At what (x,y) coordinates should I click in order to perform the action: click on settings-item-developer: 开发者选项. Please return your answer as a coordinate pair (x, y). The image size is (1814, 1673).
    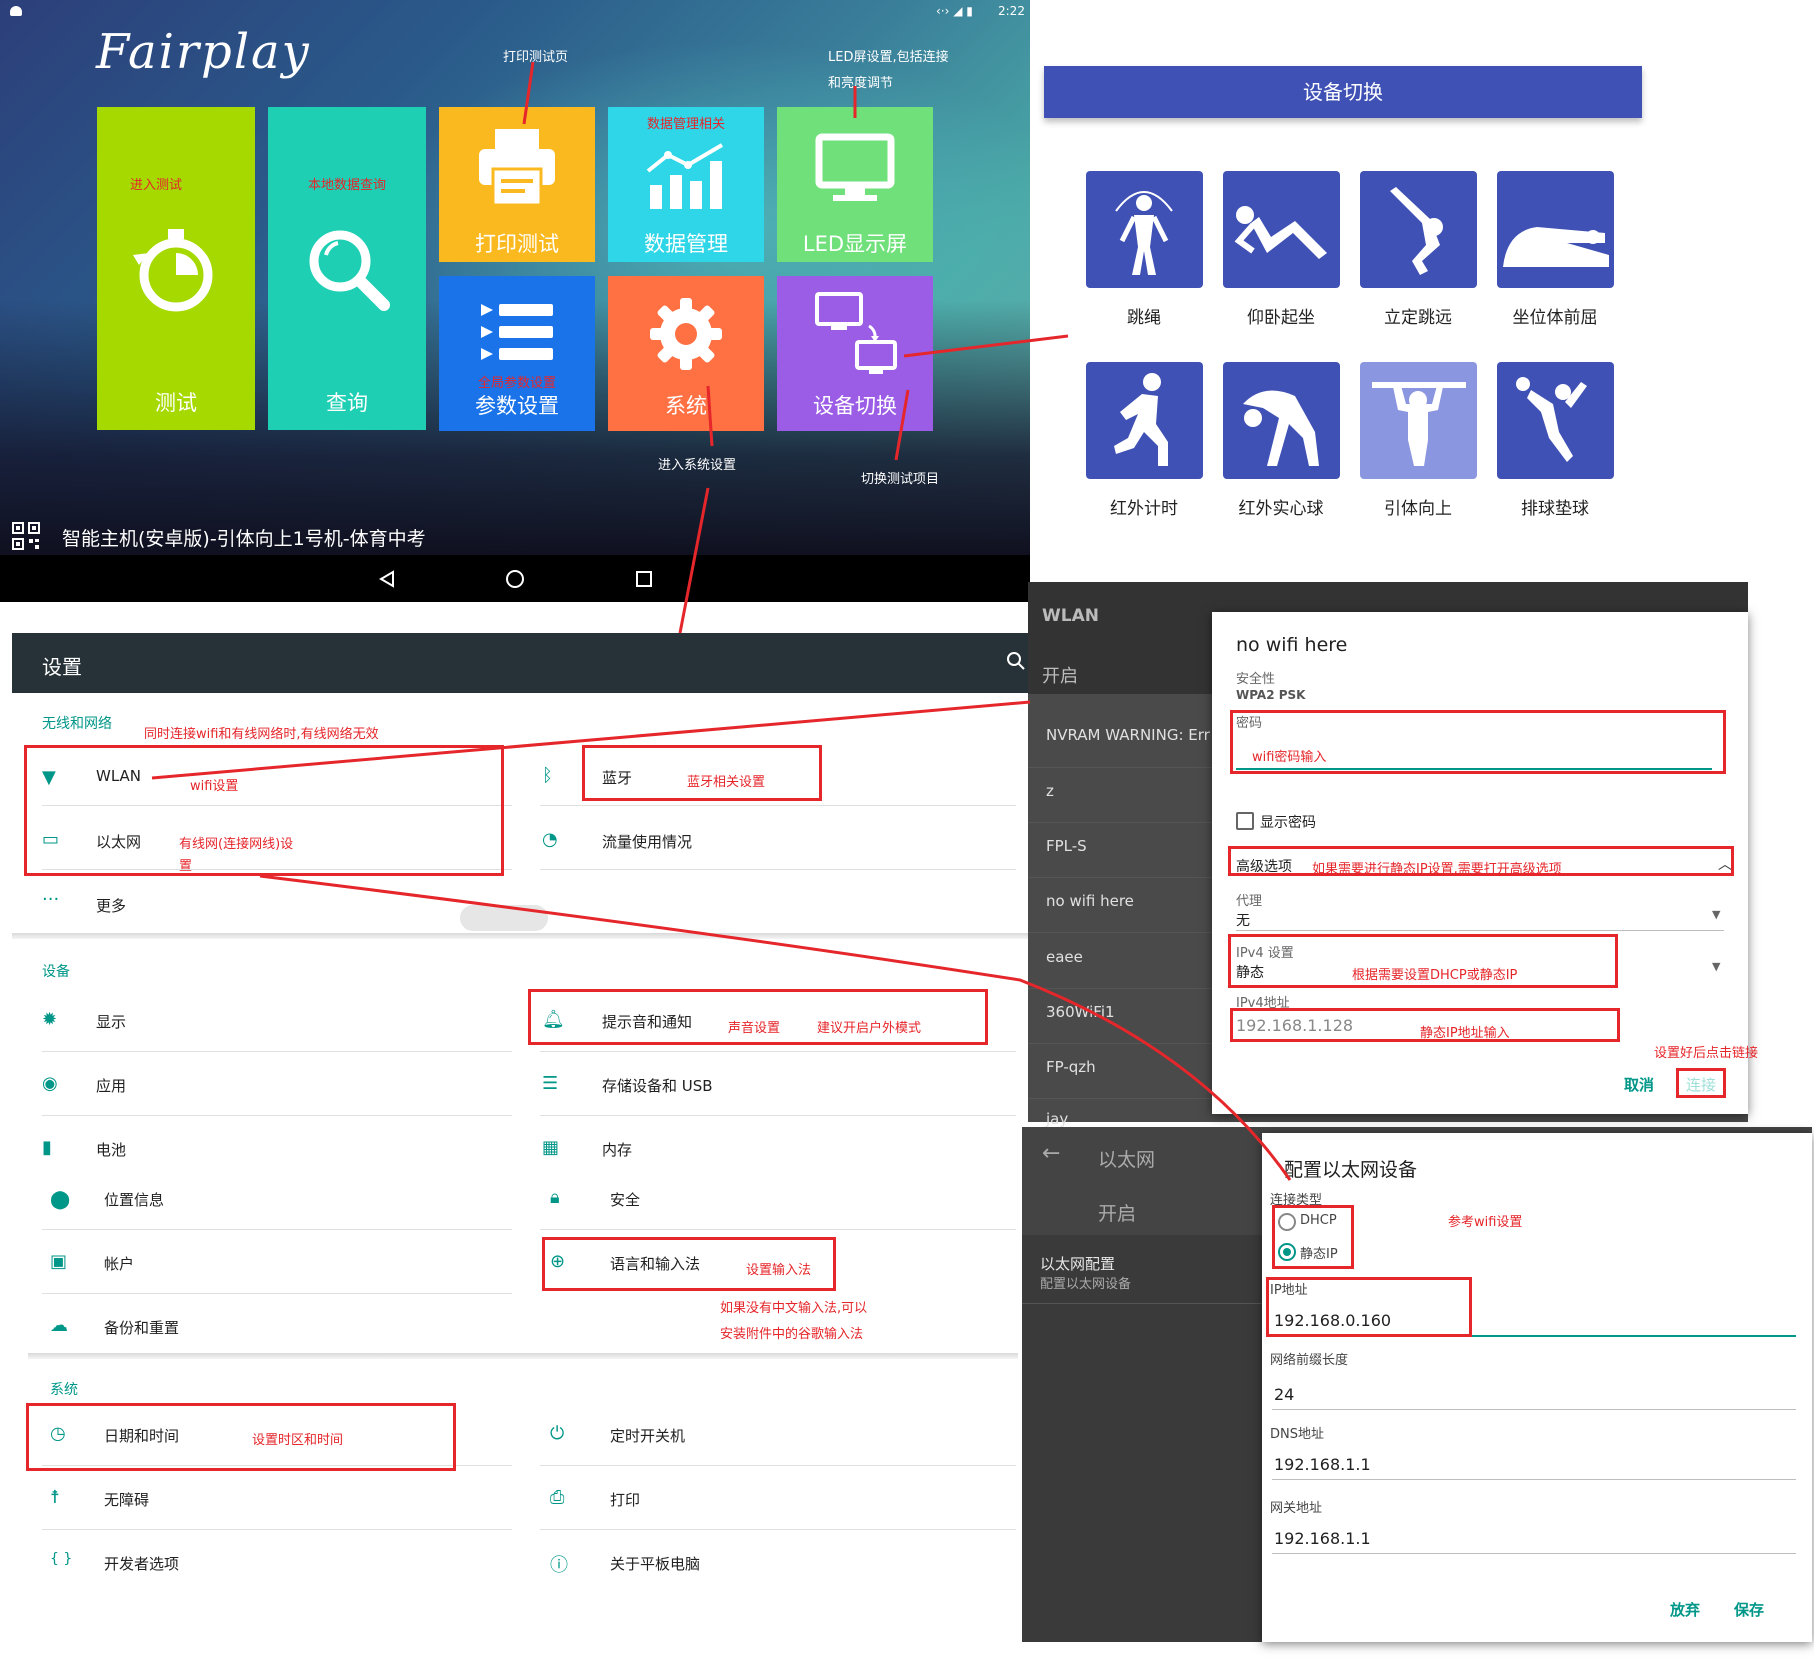
    Looking at the image, I should click on (141, 1563).